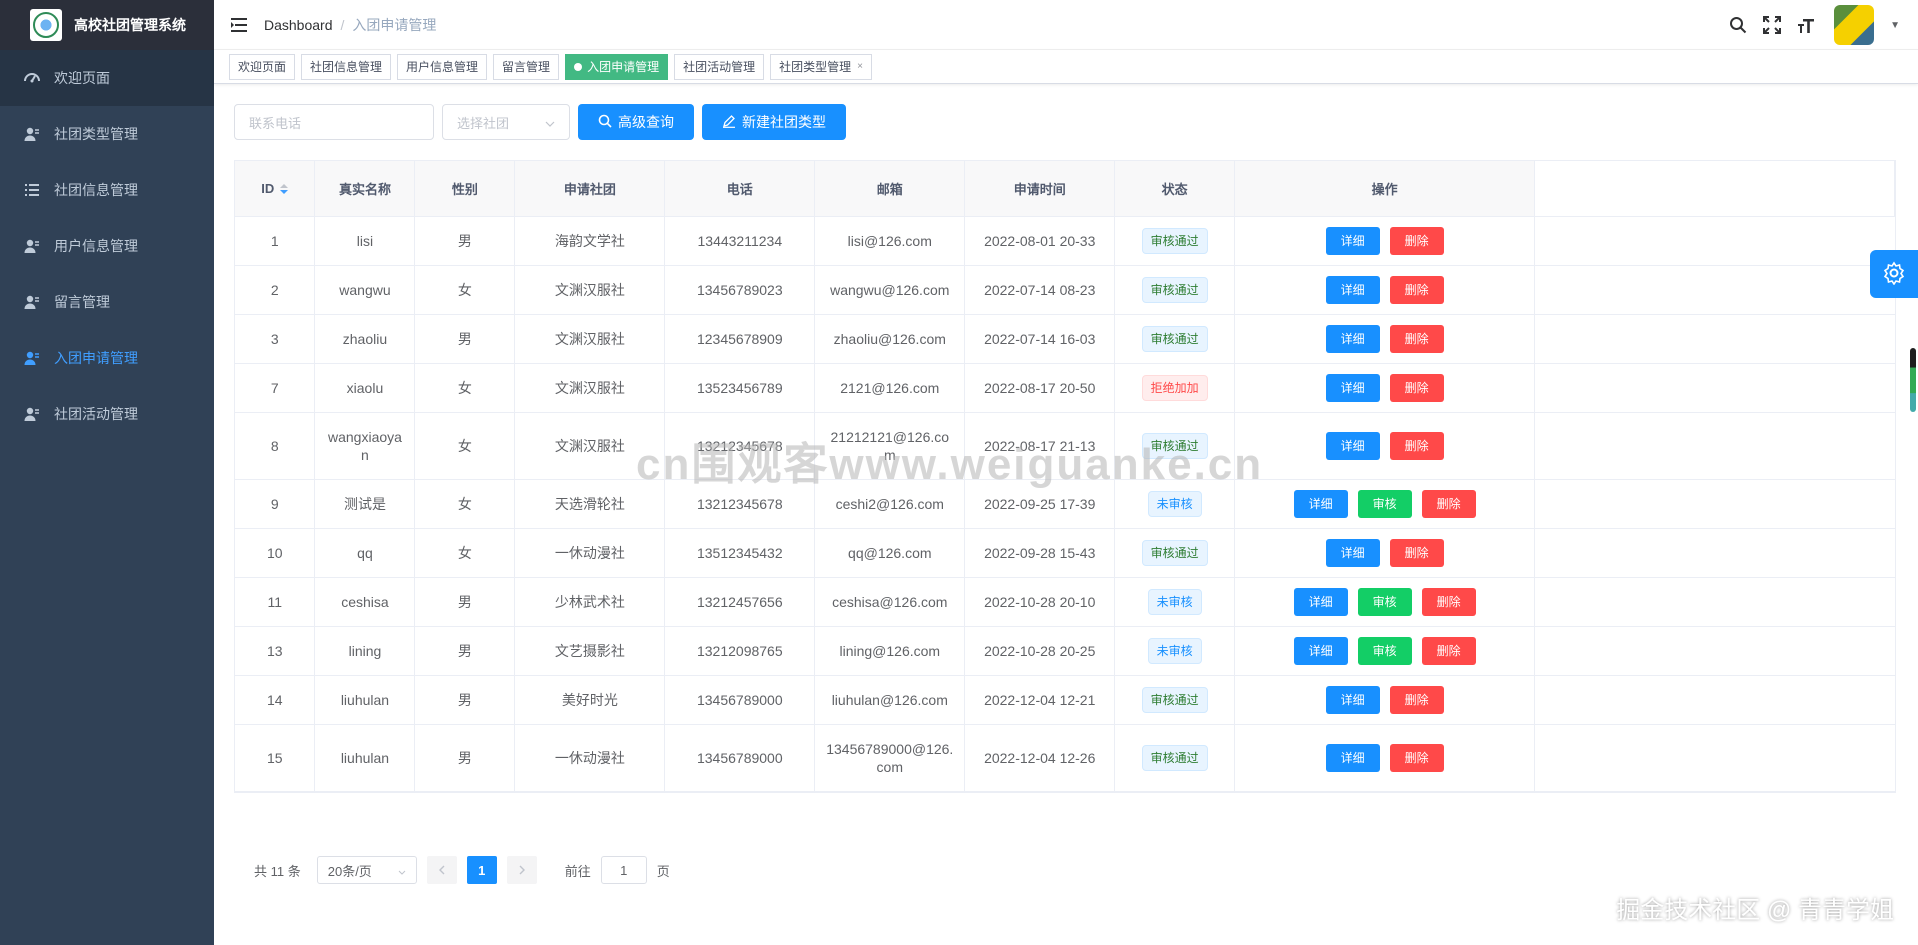 This screenshot has height=945, width=1918. I want to click on sidebar-item-club-types: 社团类型管理, so click(107, 134).